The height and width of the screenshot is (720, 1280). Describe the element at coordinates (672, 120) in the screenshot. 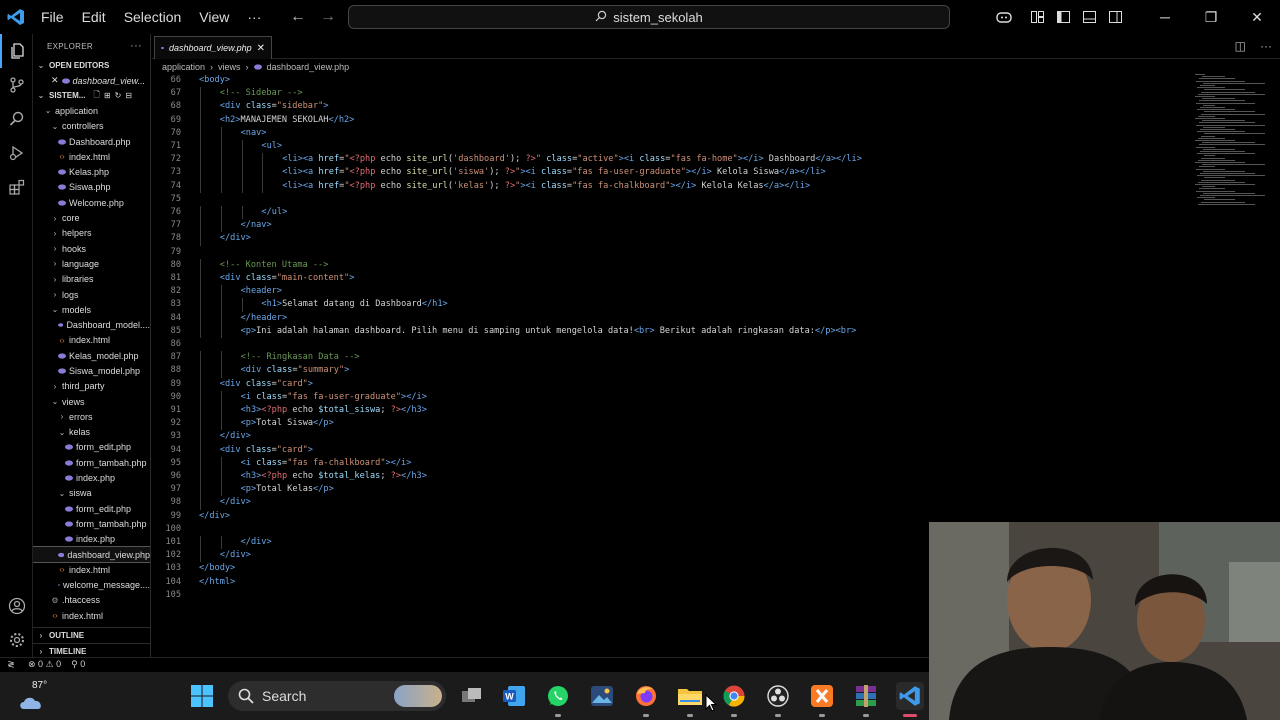

I see `code-line: 69 <h2>MANAJEMEN SEKOLAH</h2>` at that location.